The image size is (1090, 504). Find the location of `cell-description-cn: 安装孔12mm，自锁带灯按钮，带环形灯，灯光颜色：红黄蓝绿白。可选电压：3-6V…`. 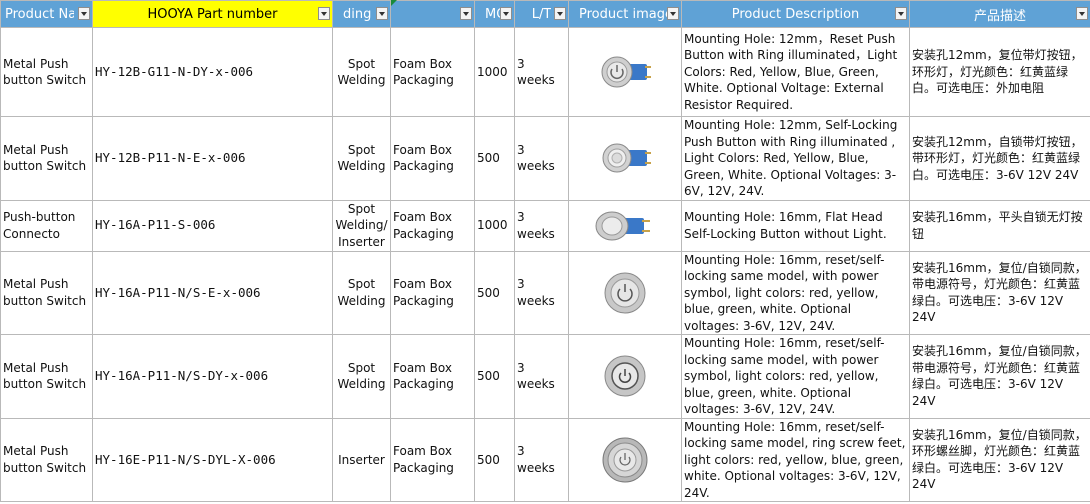

cell-description-cn: 安装孔12mm，自锁带灯按钮，带环形灯，灯光颜色：红黄蓝绿白。可选电压：3-6V… is located at coordinates (999, 158).